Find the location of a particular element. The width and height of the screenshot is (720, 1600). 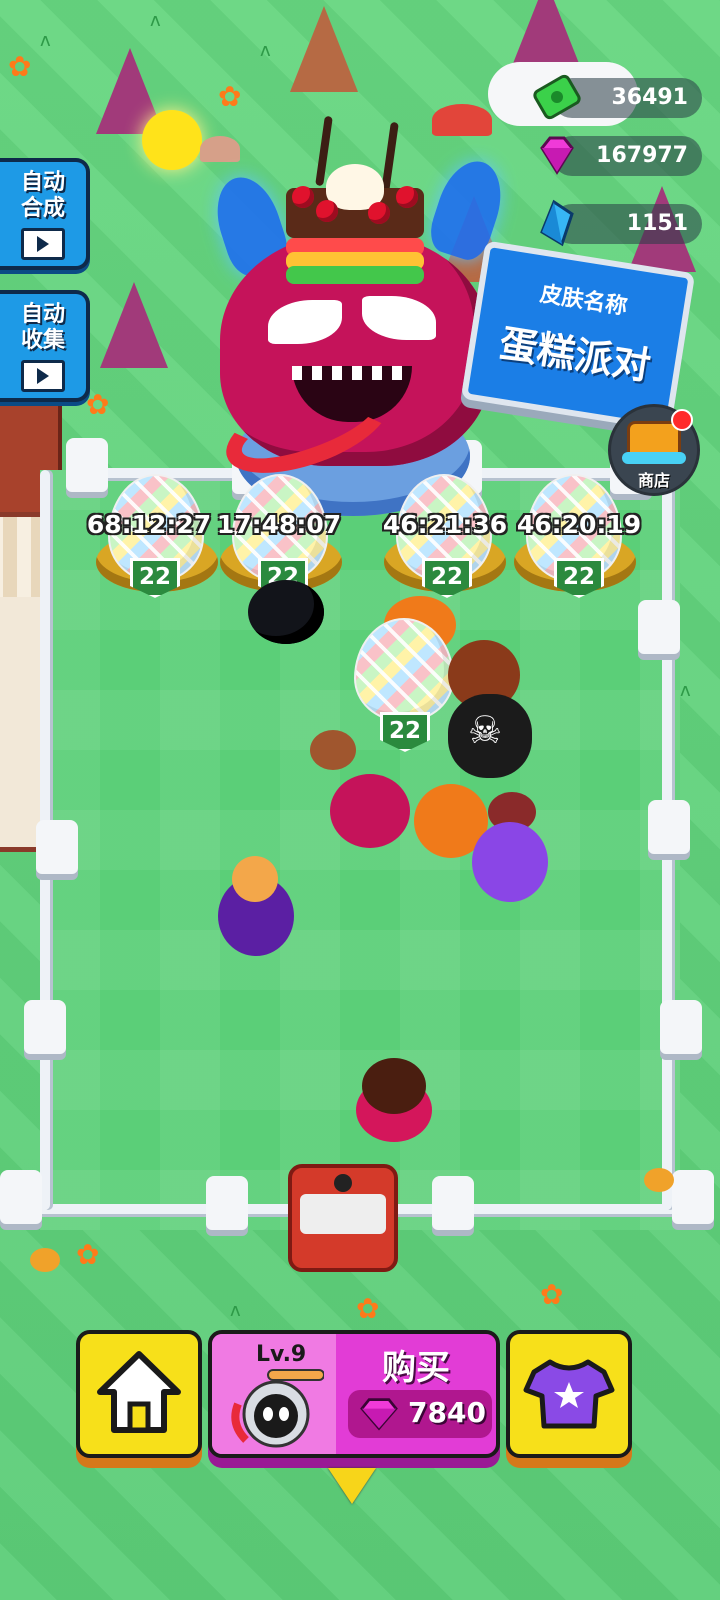

home-button is located at coordinates (139, 1394).